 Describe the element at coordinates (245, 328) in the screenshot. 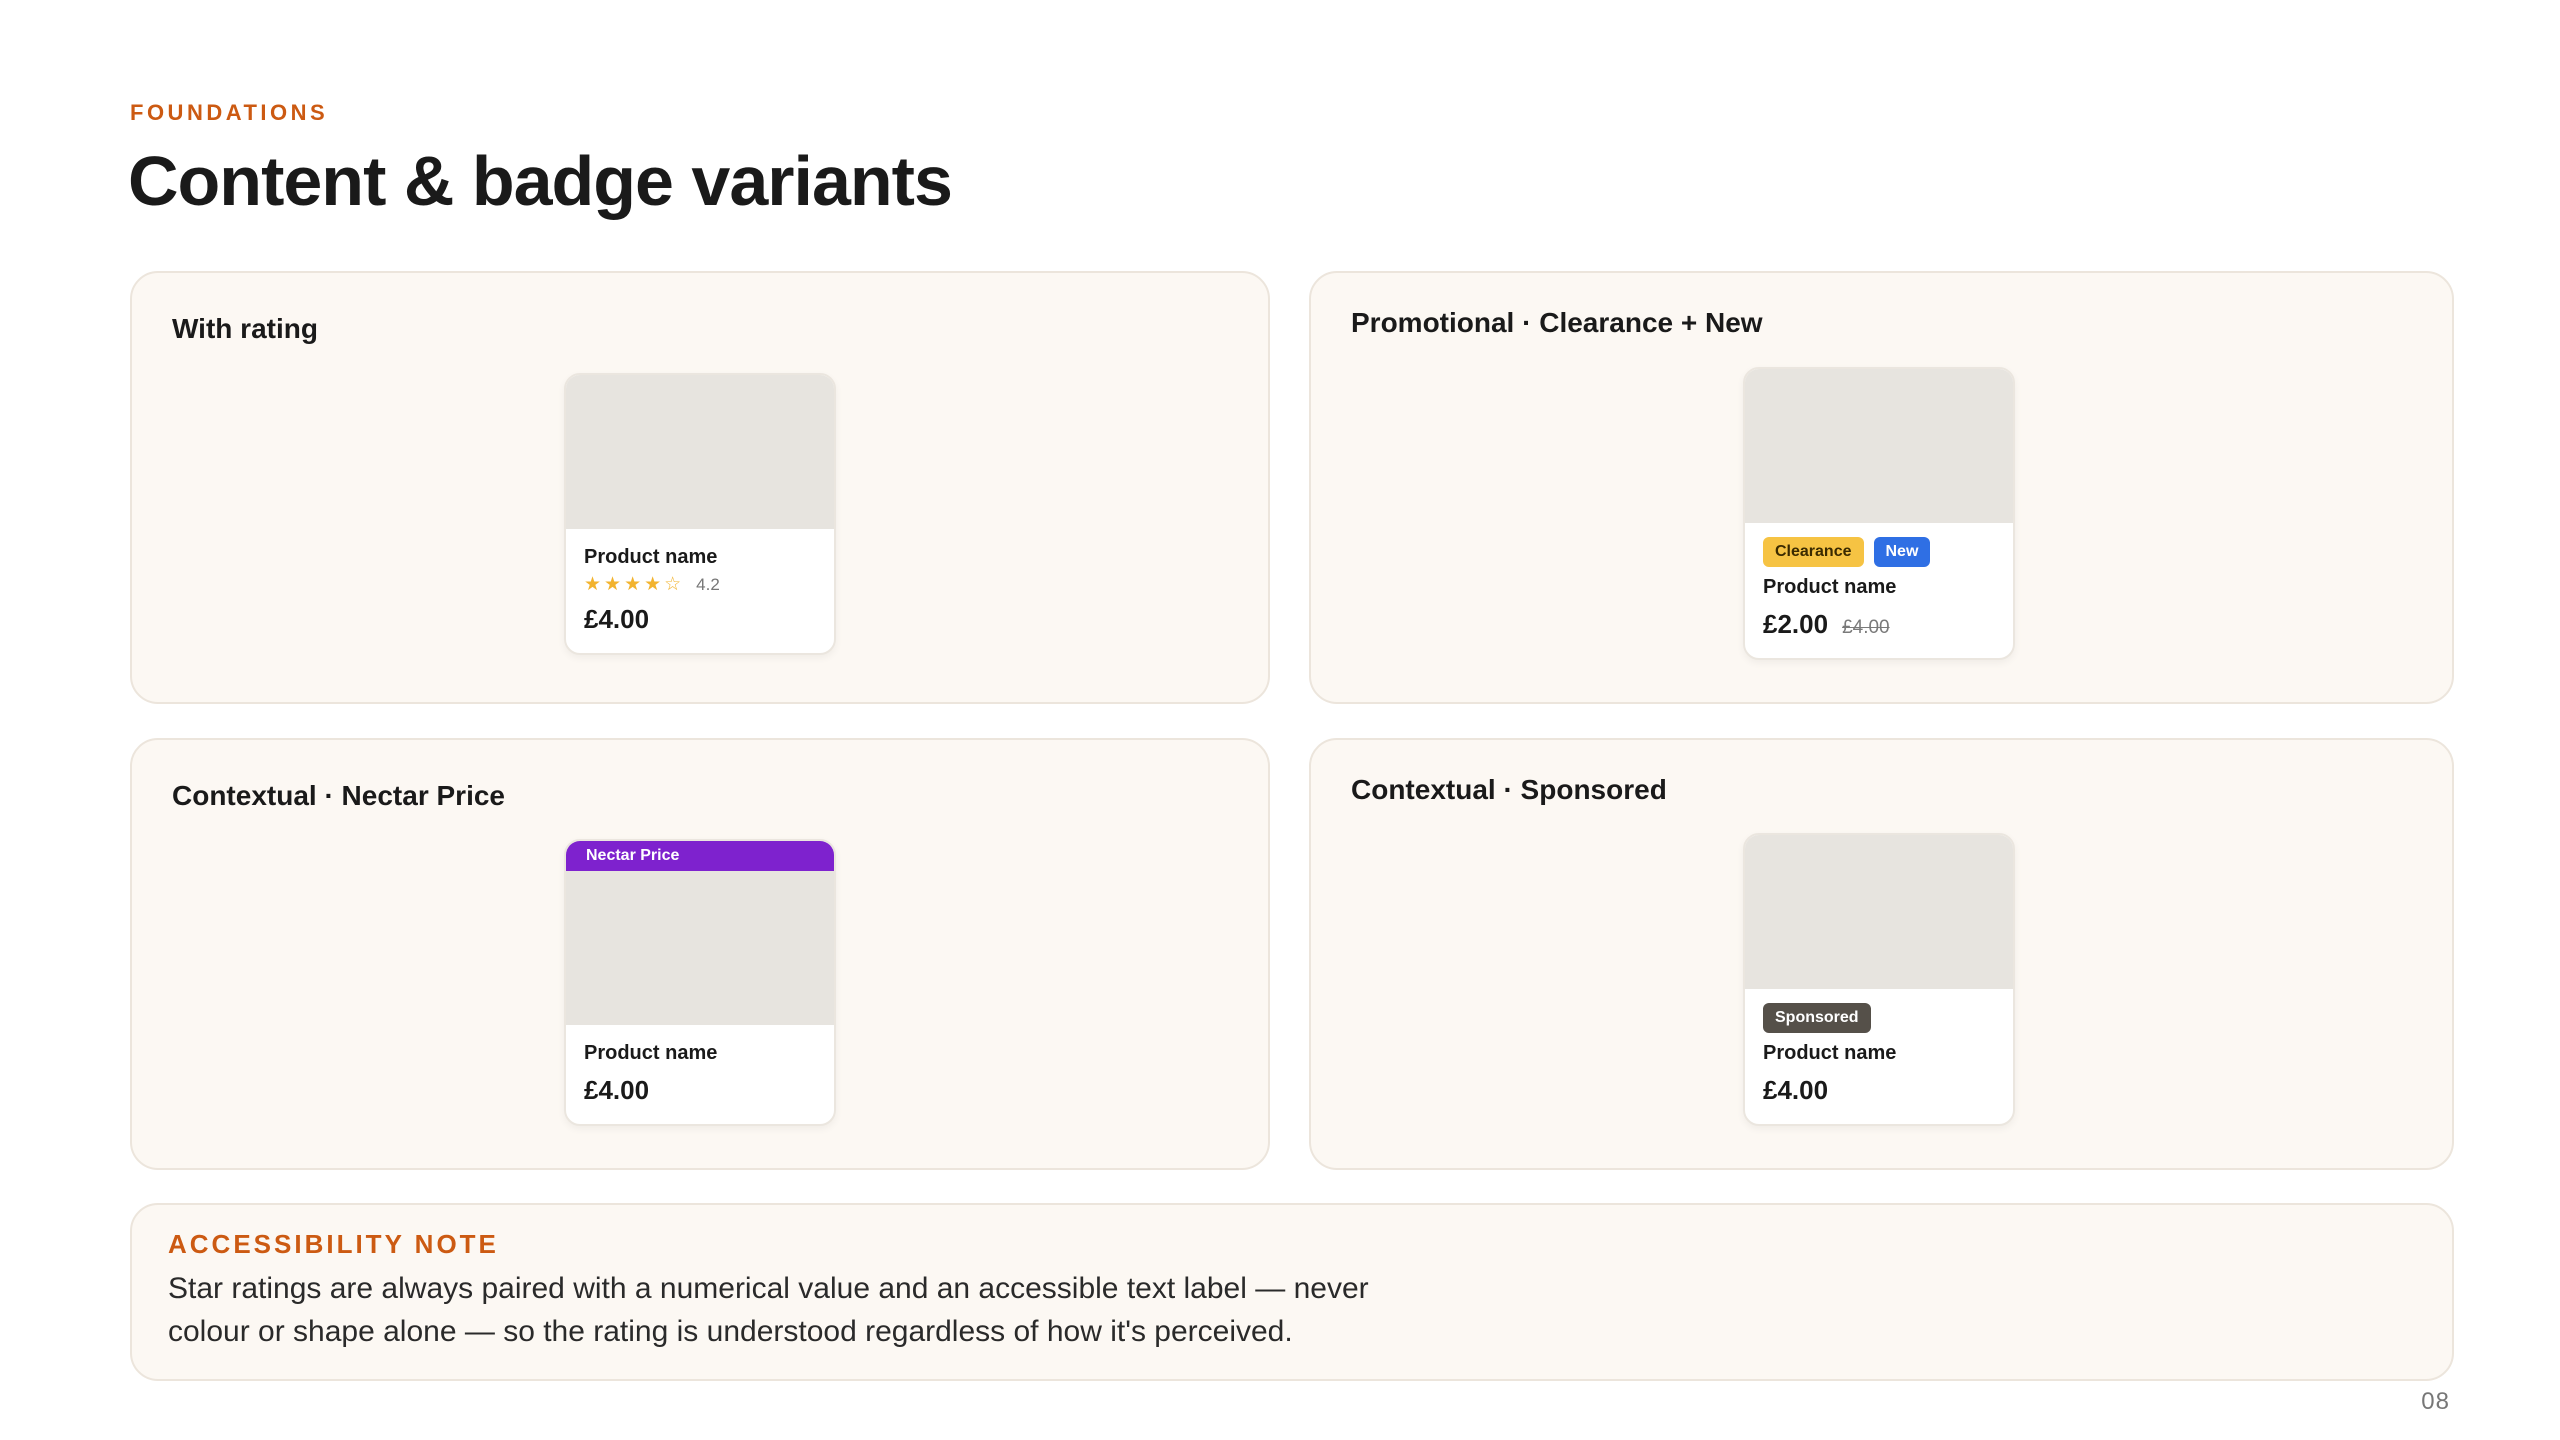

I see `panel-title: With rating` at that location.